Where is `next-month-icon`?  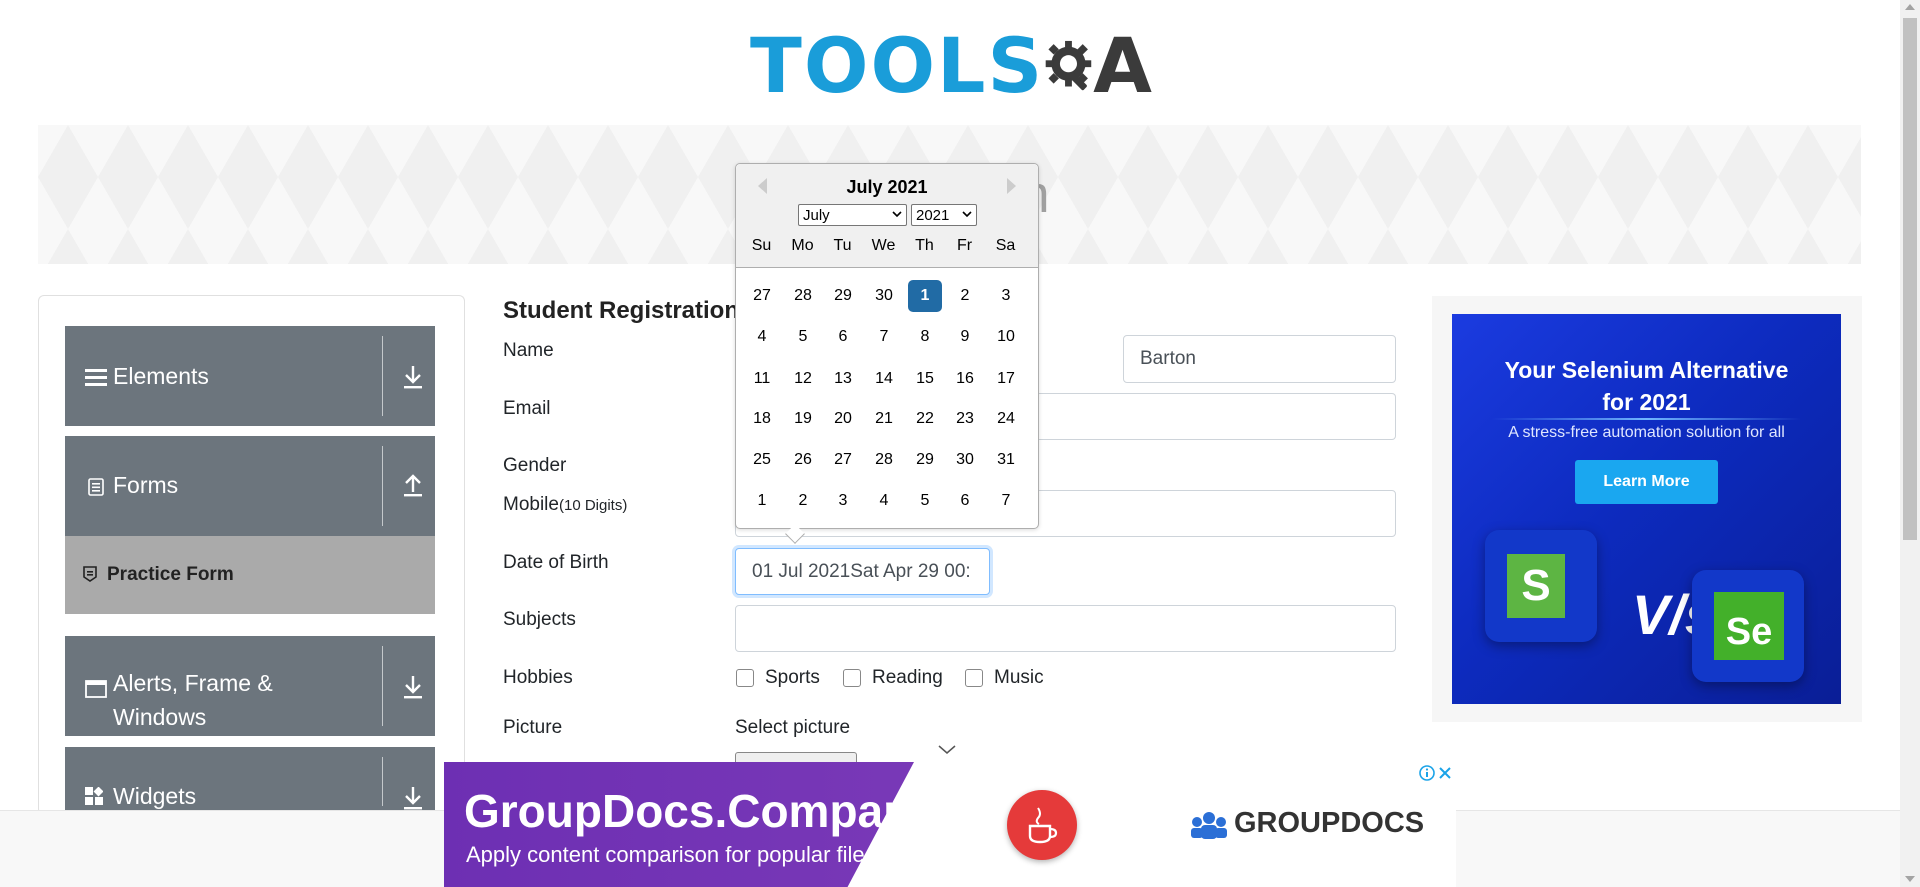
next-month-icon is located at coordinates (1011, 186).